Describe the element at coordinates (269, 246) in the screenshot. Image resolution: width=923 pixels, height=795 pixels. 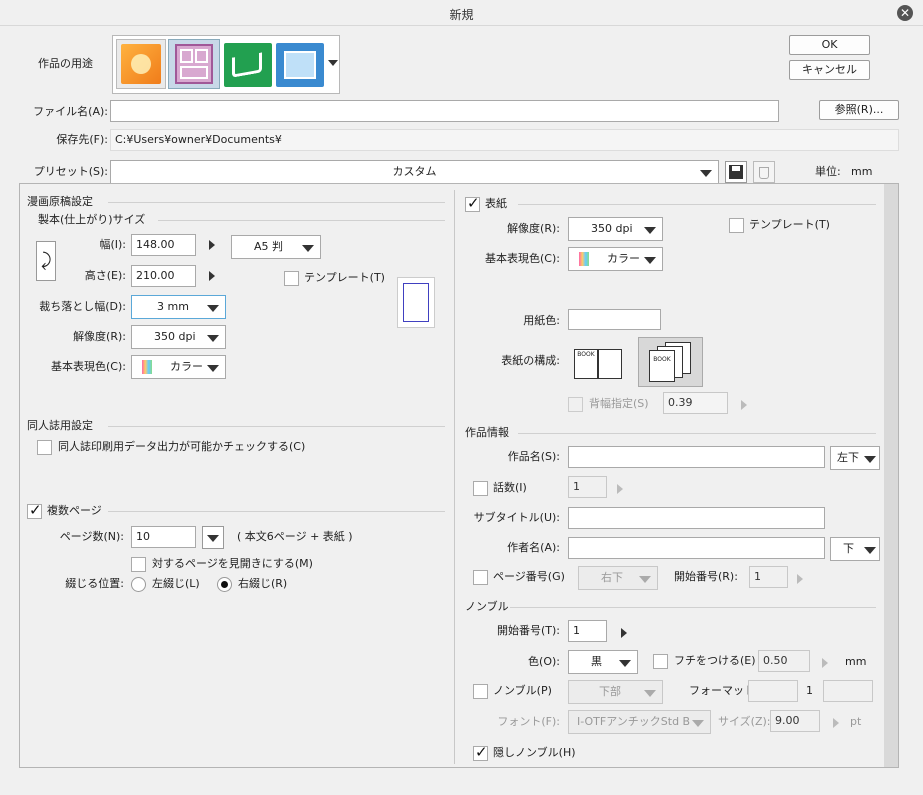
I see `paper-size-value: A5 判` at that location.